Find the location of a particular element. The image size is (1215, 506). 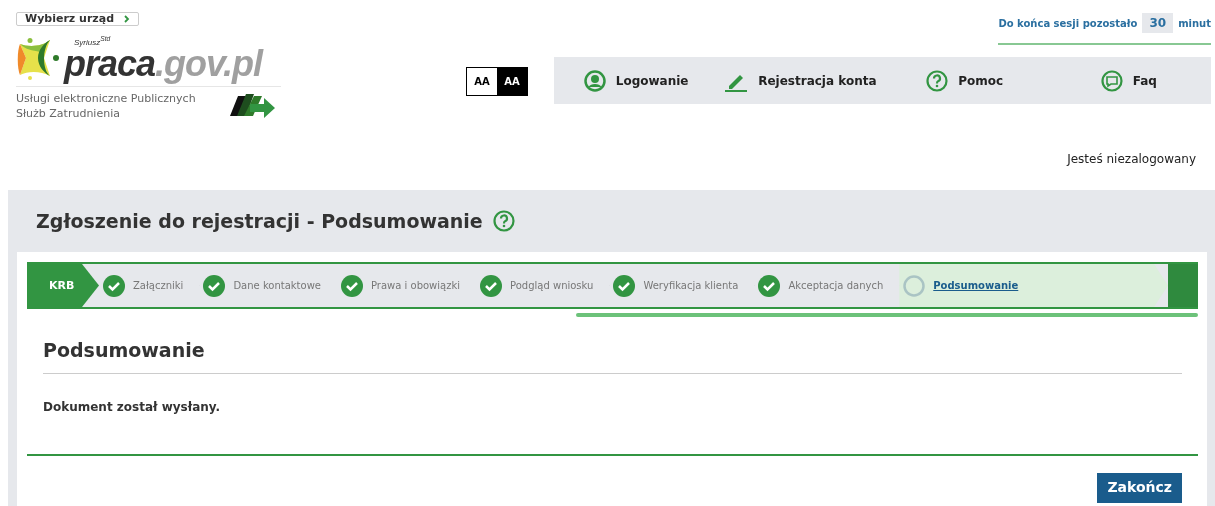

tagline: Usługi elektroniczne Publicznych Służb Zatrudnienia is located at coordinates (106, 105).